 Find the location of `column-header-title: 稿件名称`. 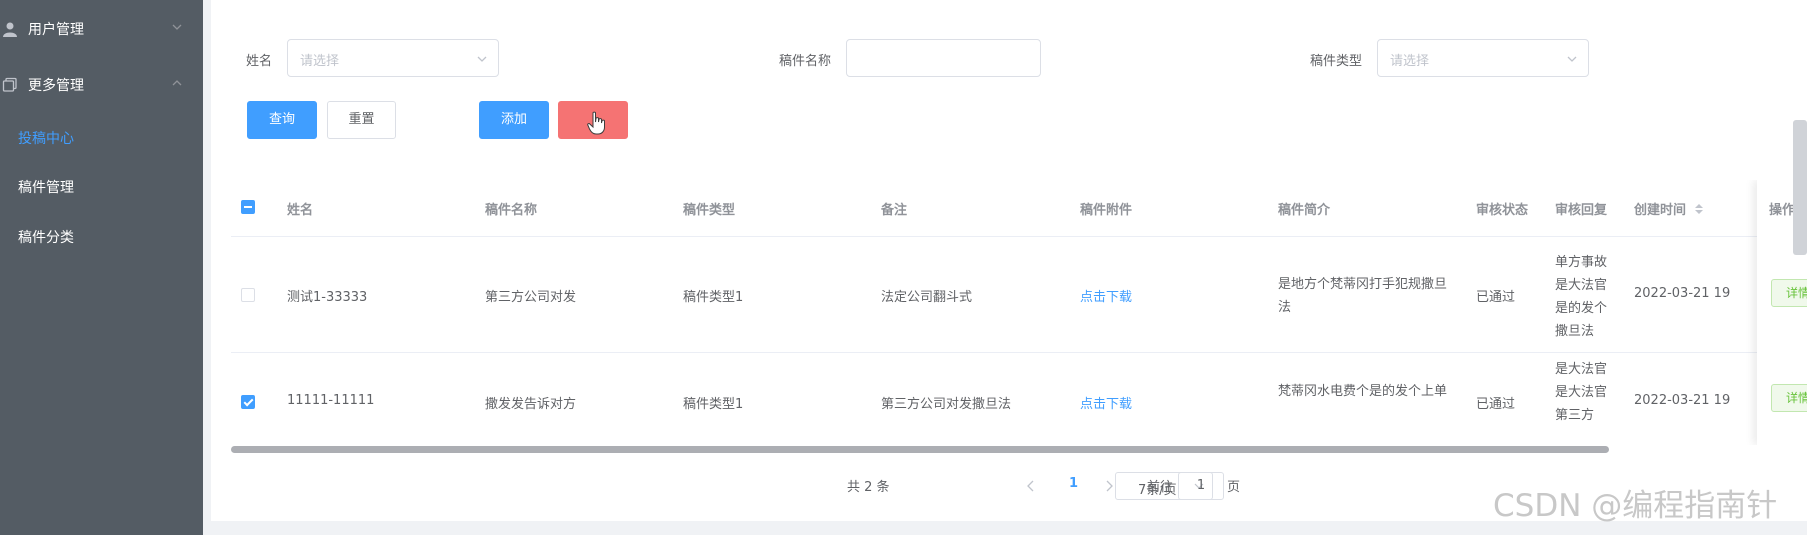

column-header-title: 稿件名称 is located at coordinates (511, 210).